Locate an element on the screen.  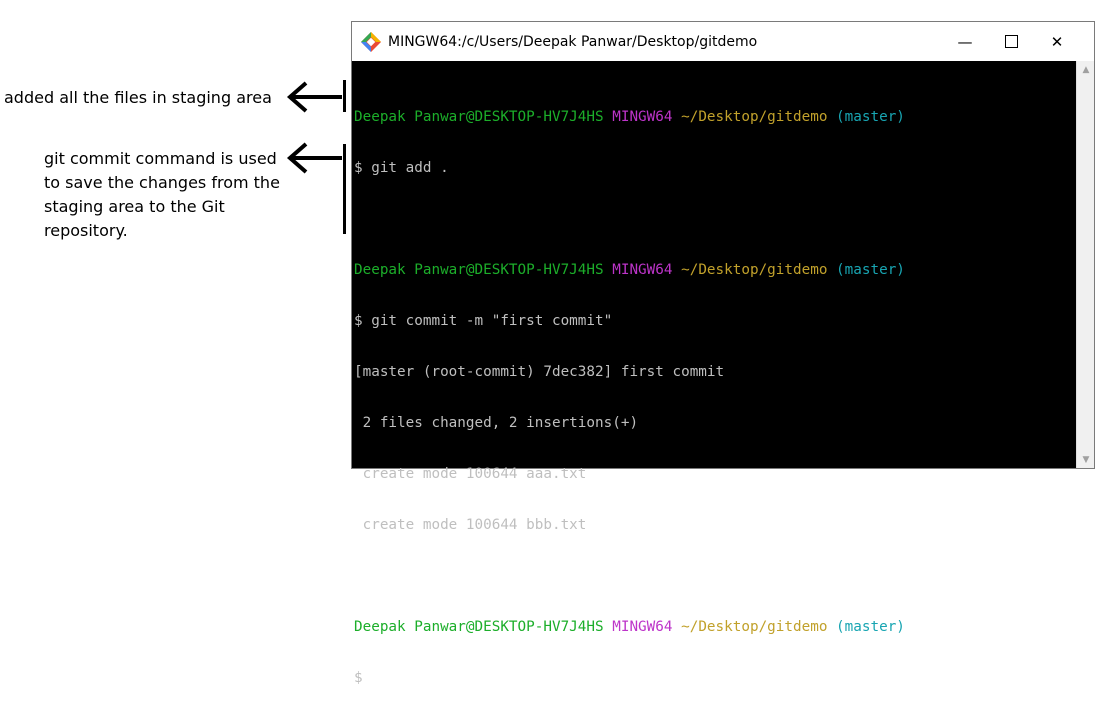
maximize-icon is located at coordinates (1011, 41).